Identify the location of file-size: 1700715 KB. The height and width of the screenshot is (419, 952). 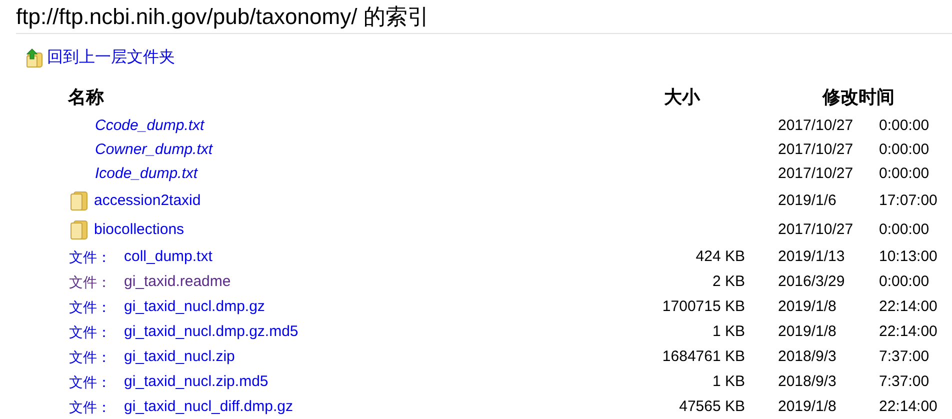
(703, 306).